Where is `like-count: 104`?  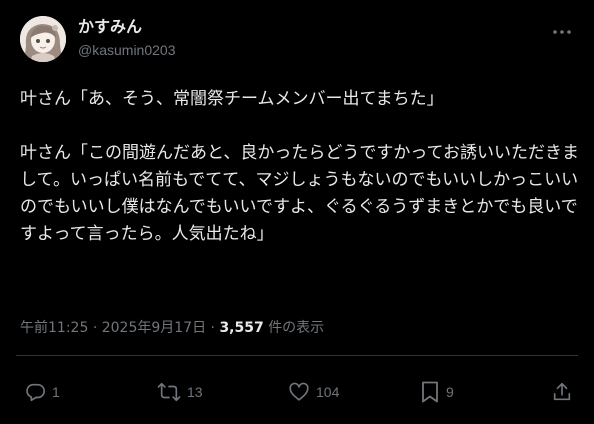 like-count: 104 is located at coordinates (328, 392).